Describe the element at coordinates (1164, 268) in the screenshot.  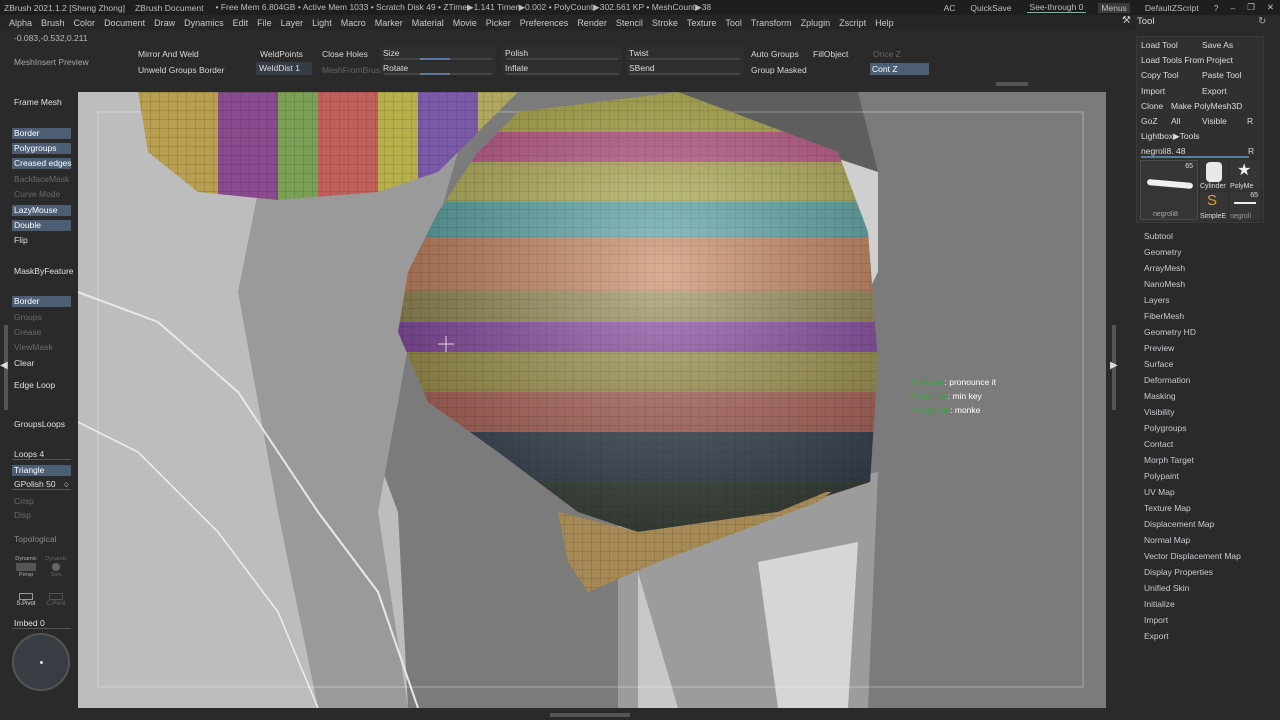
I see `tool-menu-arraymesh: ArrayMesh` at that location.